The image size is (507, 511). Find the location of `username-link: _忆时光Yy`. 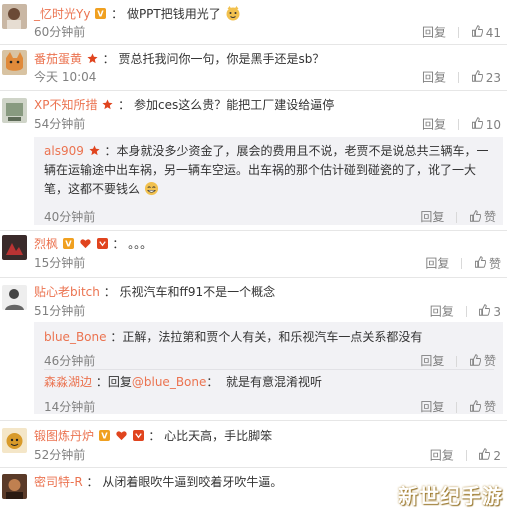

username-link: _忆时光Yy is located at coordinates (62, 14).